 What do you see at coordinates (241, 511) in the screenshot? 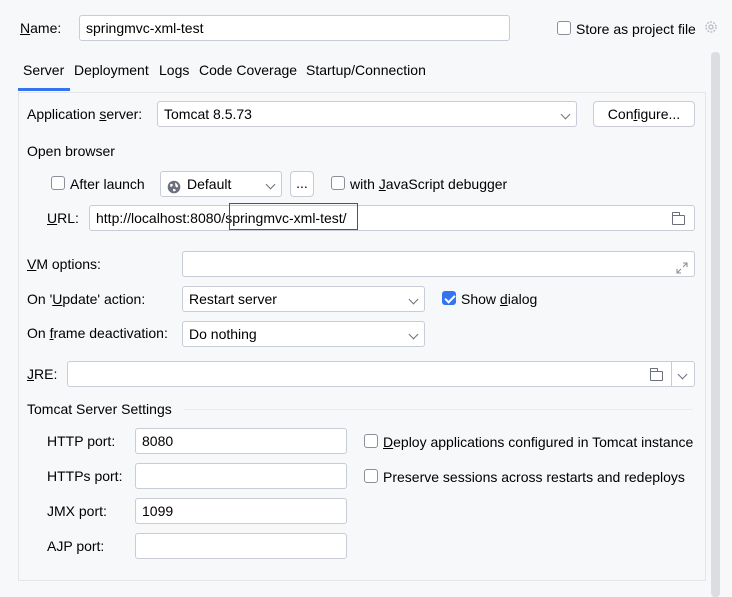
I see `jmx-port-field: 1099` at bounding box center [241, 511].